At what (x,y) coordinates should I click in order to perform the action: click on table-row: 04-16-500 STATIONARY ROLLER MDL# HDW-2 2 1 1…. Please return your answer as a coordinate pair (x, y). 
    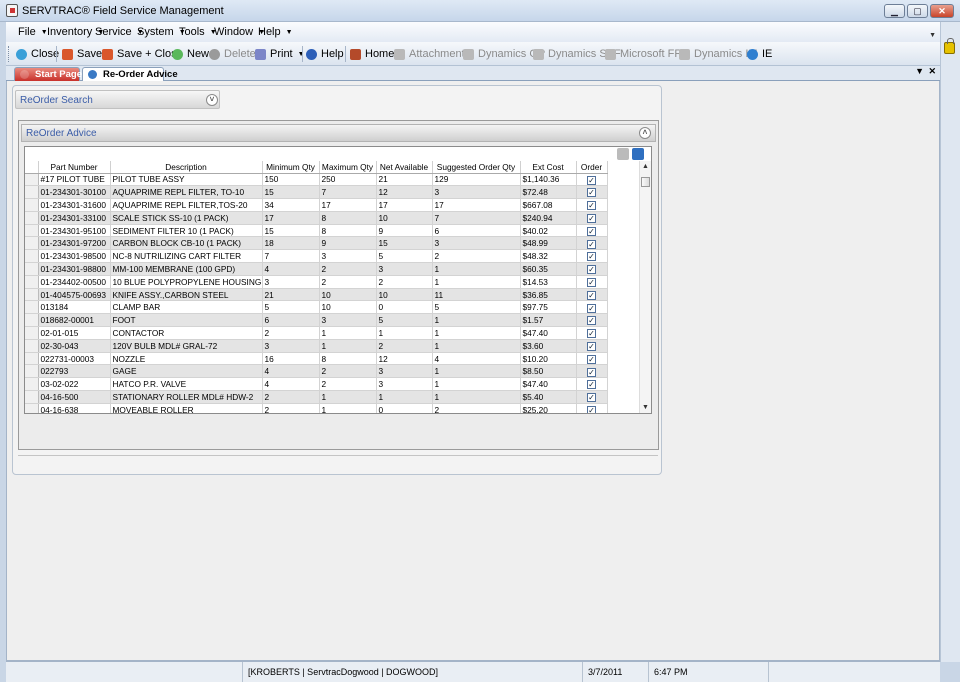
    Looking at the image, I should click on (316, 397).